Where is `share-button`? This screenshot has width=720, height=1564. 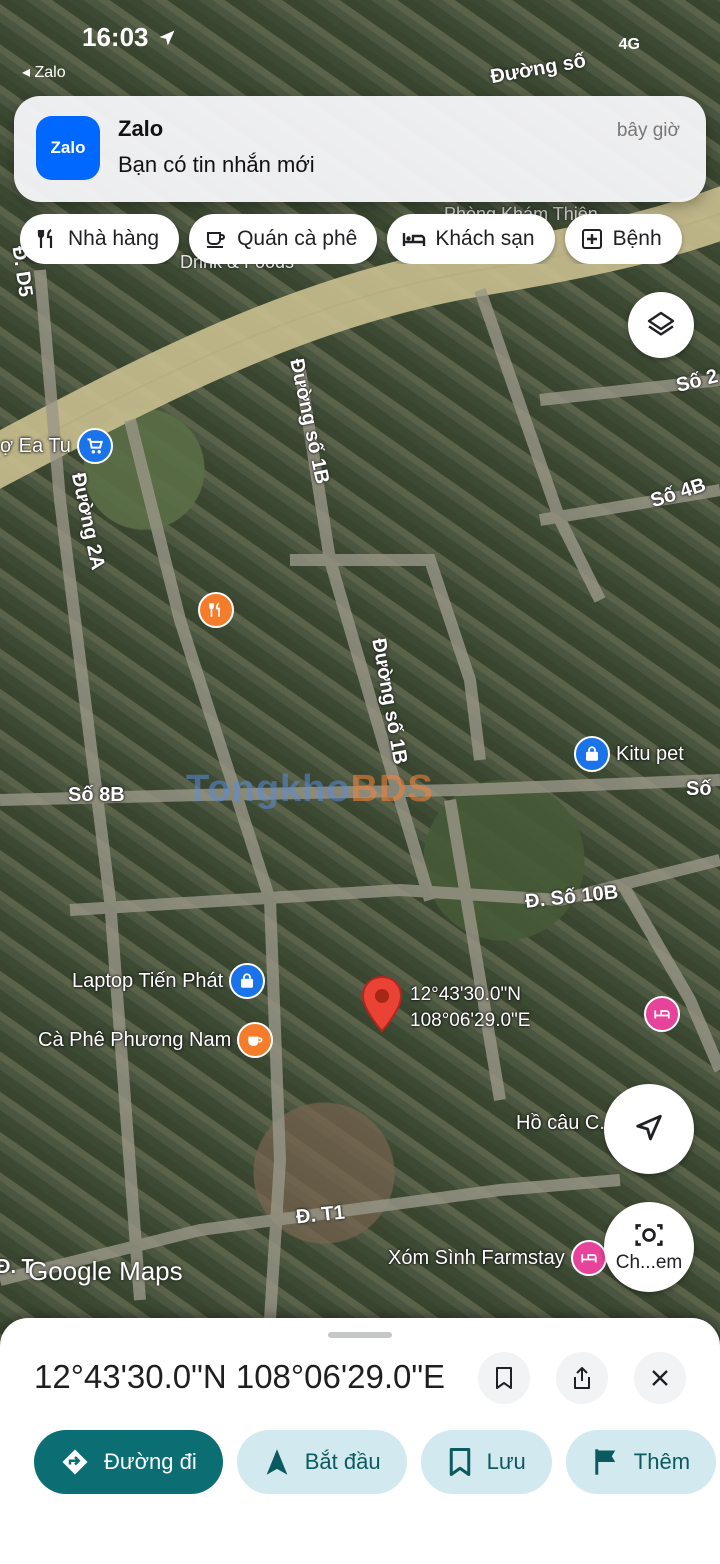
share-button is located at coordinates (582, 1378).